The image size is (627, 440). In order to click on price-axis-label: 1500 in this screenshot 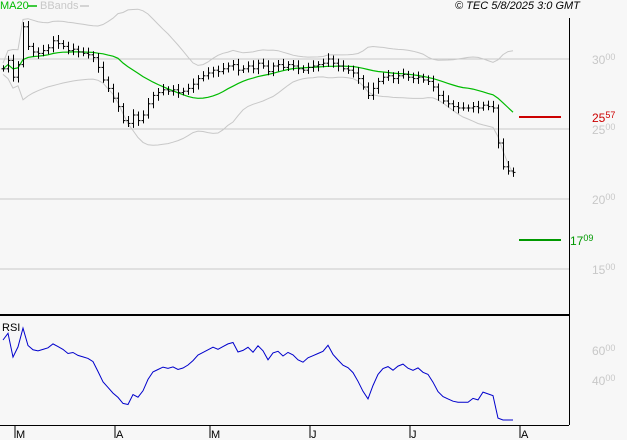, I will do `click(603, 269)`.